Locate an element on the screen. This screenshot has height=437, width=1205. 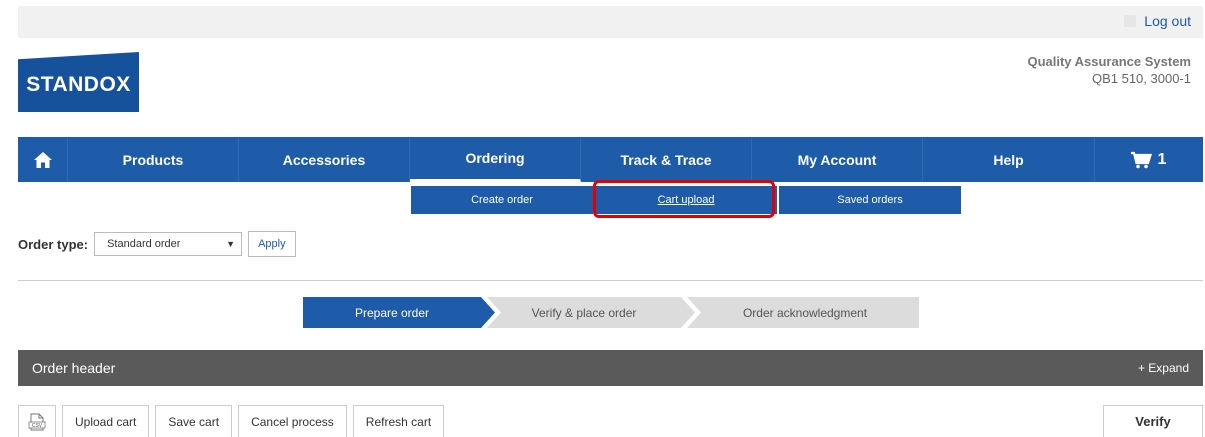
nav-track-trace: Track & Trace is located at coordinates (666, 159).